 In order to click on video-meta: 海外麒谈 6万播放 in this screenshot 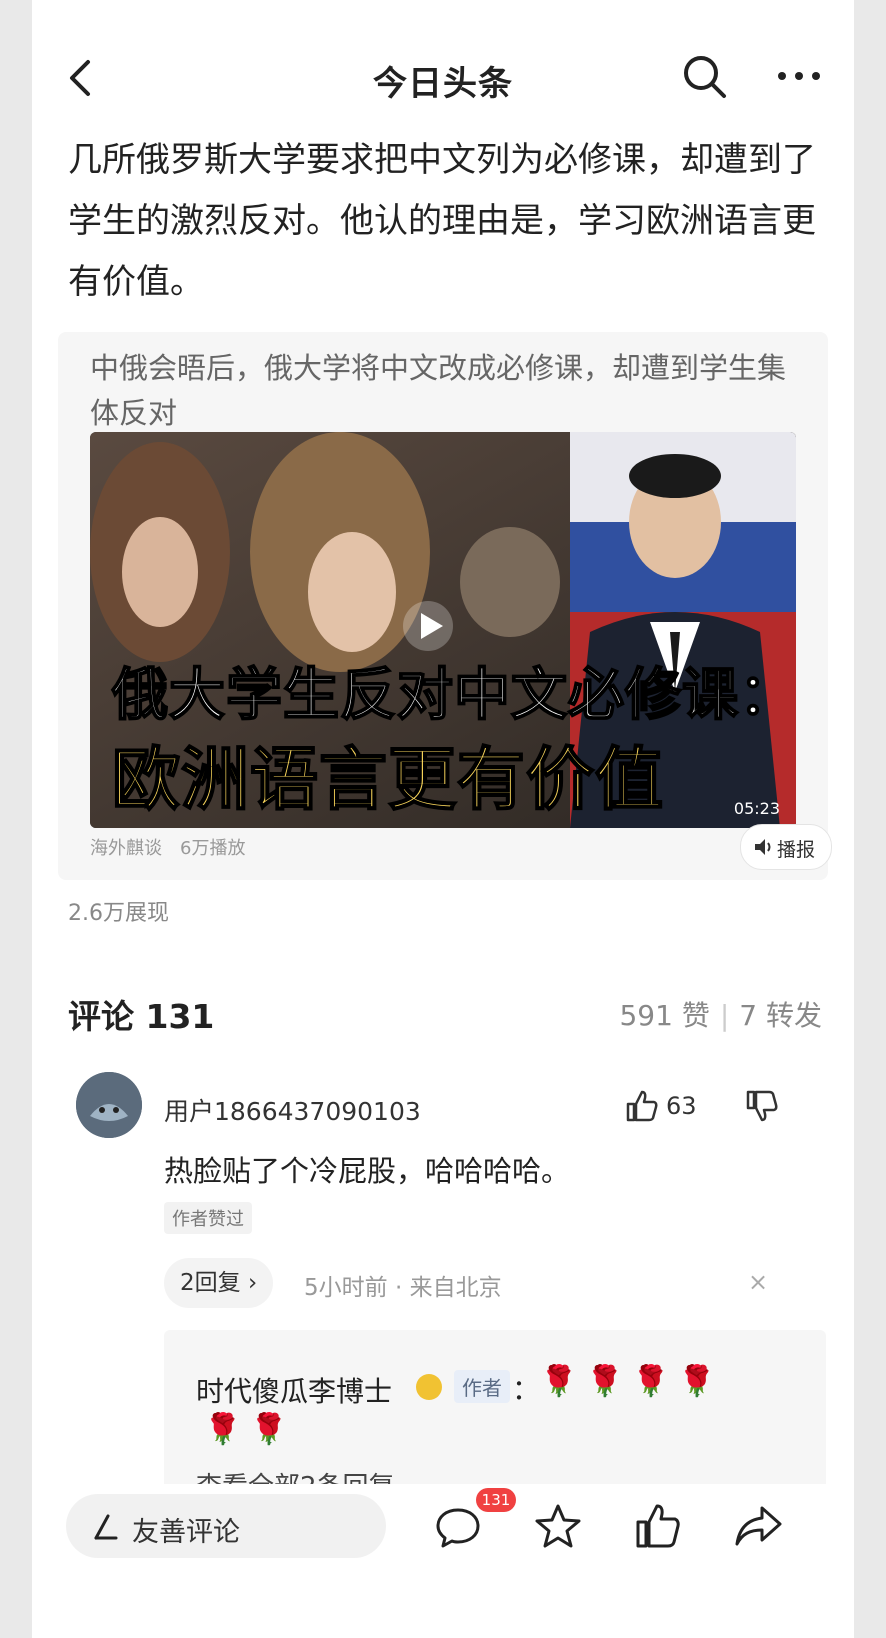, I will do `click(176, 847)`.